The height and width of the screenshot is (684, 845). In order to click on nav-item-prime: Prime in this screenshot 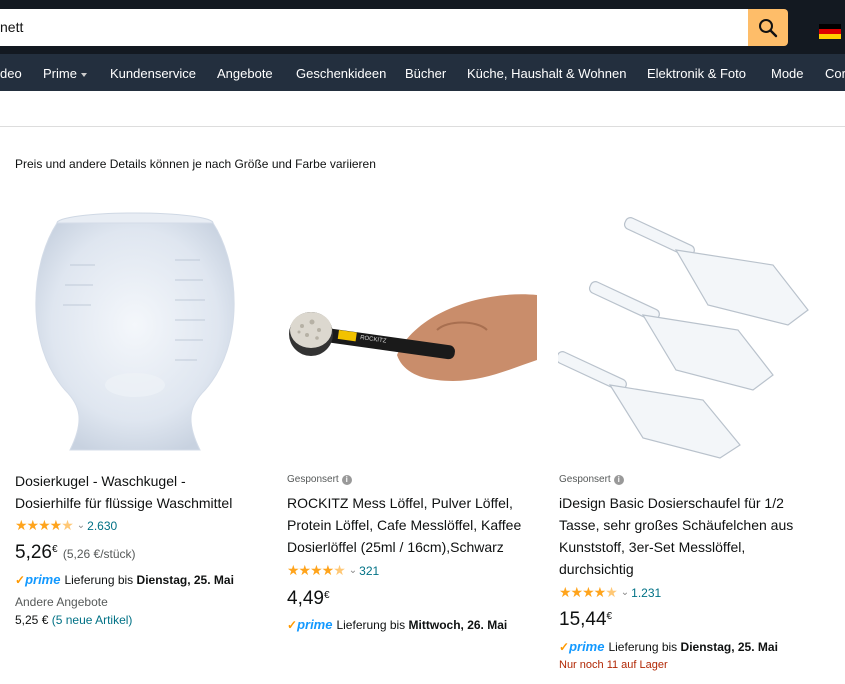, I will do `click(65, 73)`.